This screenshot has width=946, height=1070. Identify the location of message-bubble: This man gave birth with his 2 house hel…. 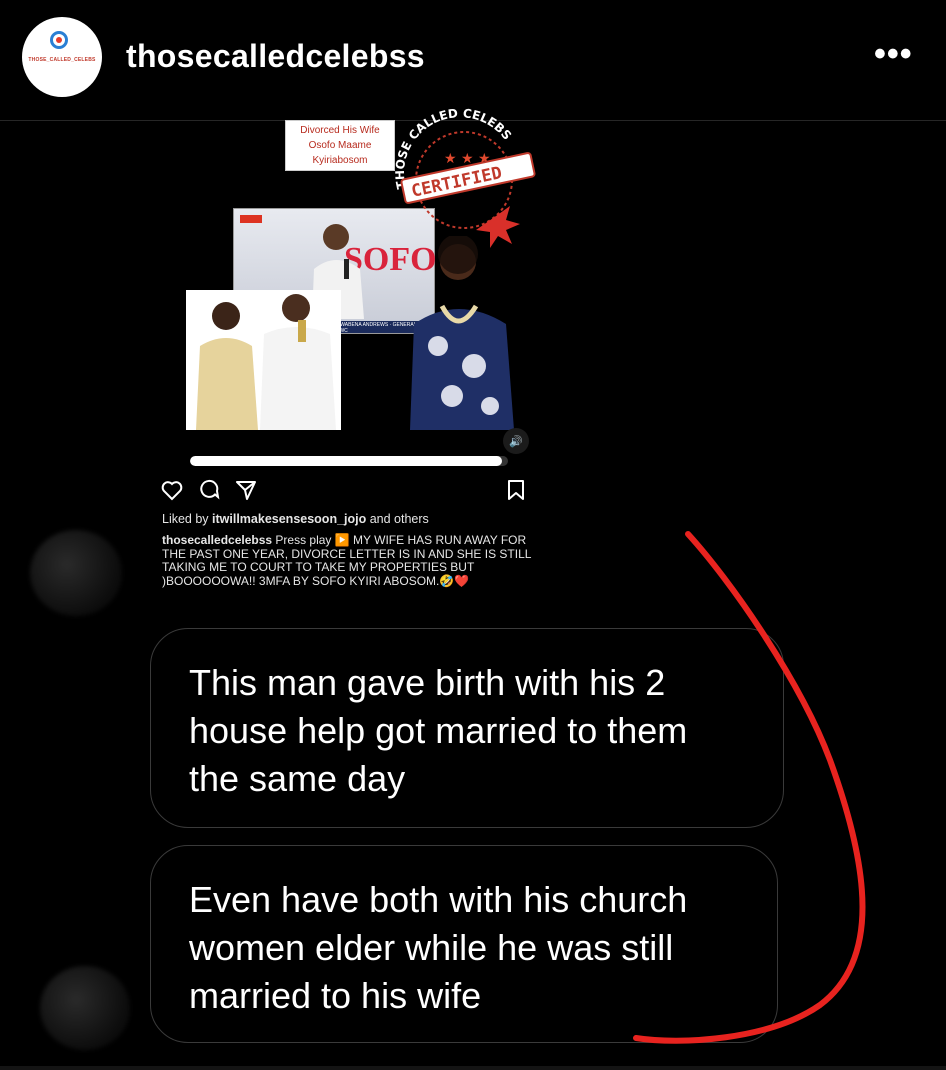
(467, 728).